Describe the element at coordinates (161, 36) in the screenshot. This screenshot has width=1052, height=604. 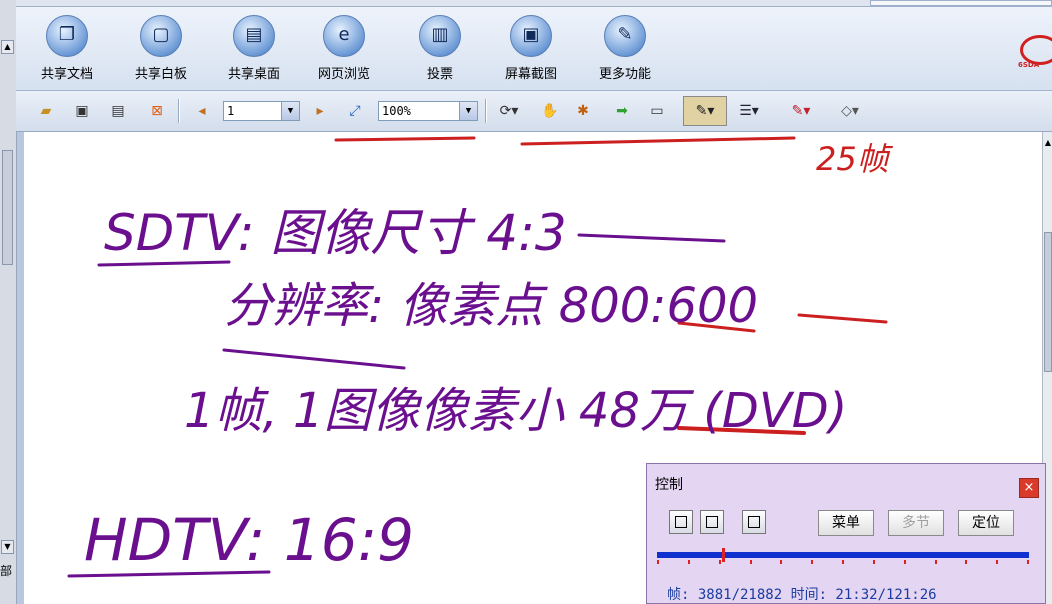
I see `whiteboard-icon: ▢` at that location.